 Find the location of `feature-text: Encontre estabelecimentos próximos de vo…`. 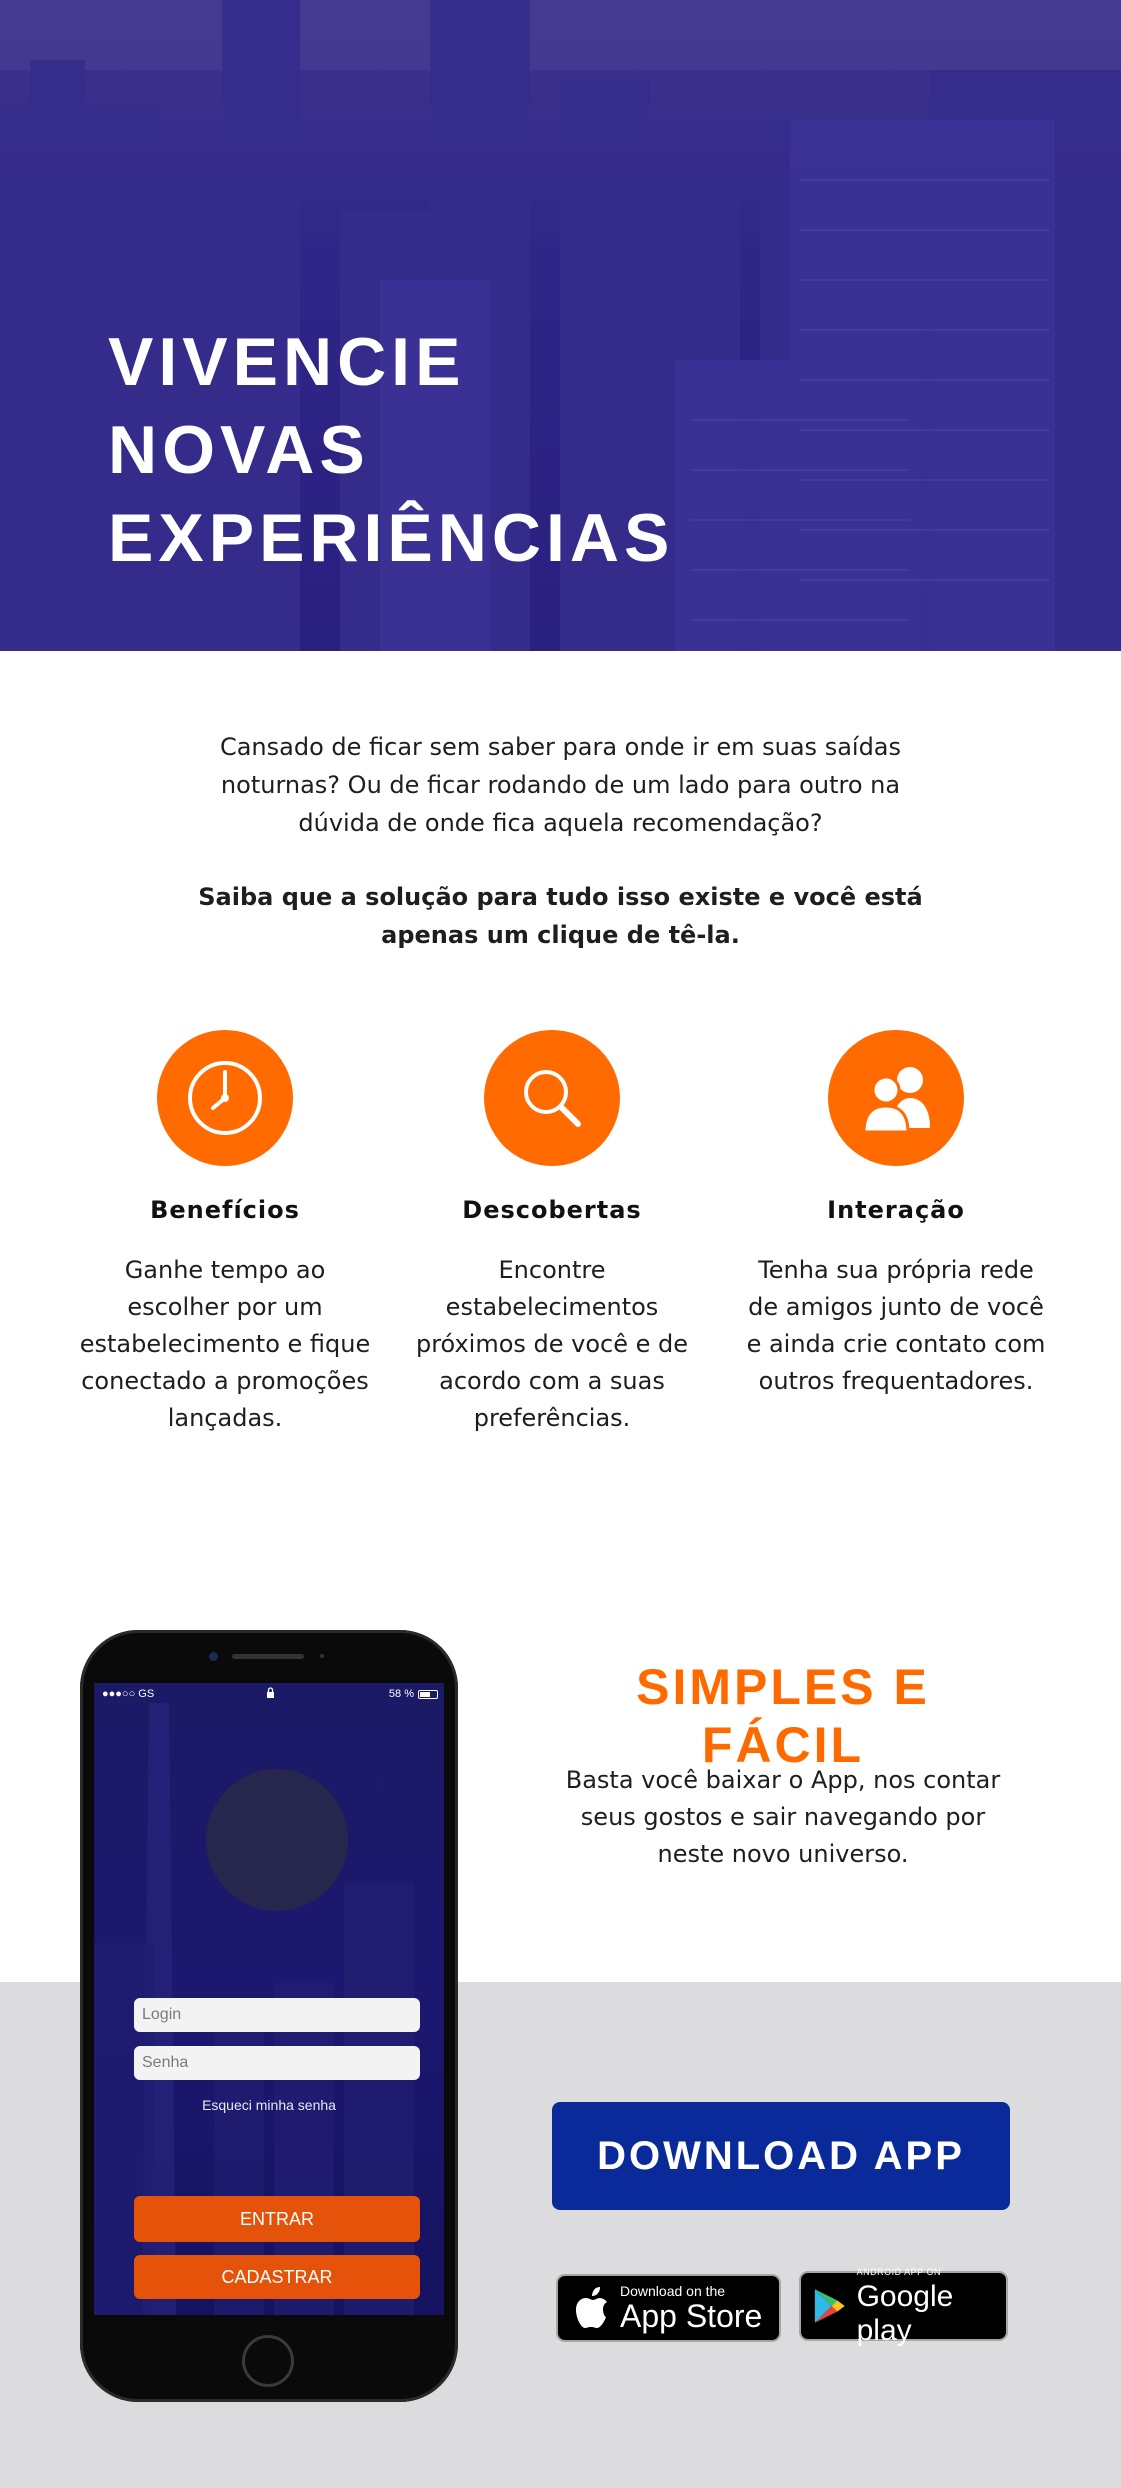

feature-text: Encontre estabelecimentos próximos de vo… is located at coordinates (552, 1344).